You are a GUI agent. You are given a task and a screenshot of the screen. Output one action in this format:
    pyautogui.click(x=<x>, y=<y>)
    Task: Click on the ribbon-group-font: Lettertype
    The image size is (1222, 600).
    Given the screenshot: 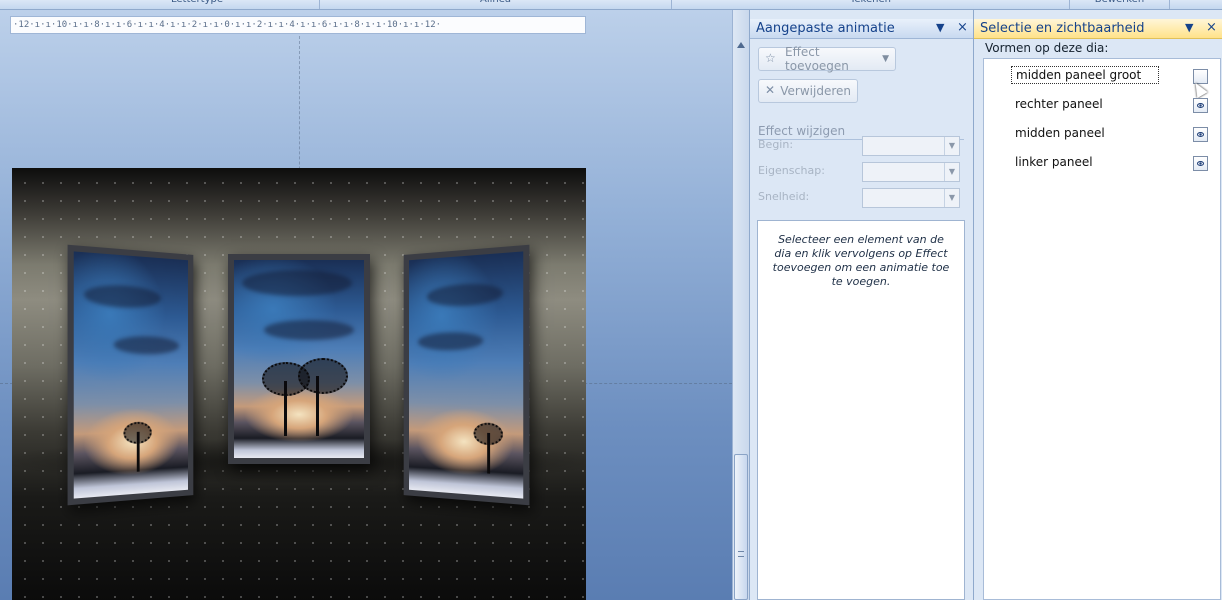 What is the action you would take?
    pyautogui.click(x=197, y=5)
    